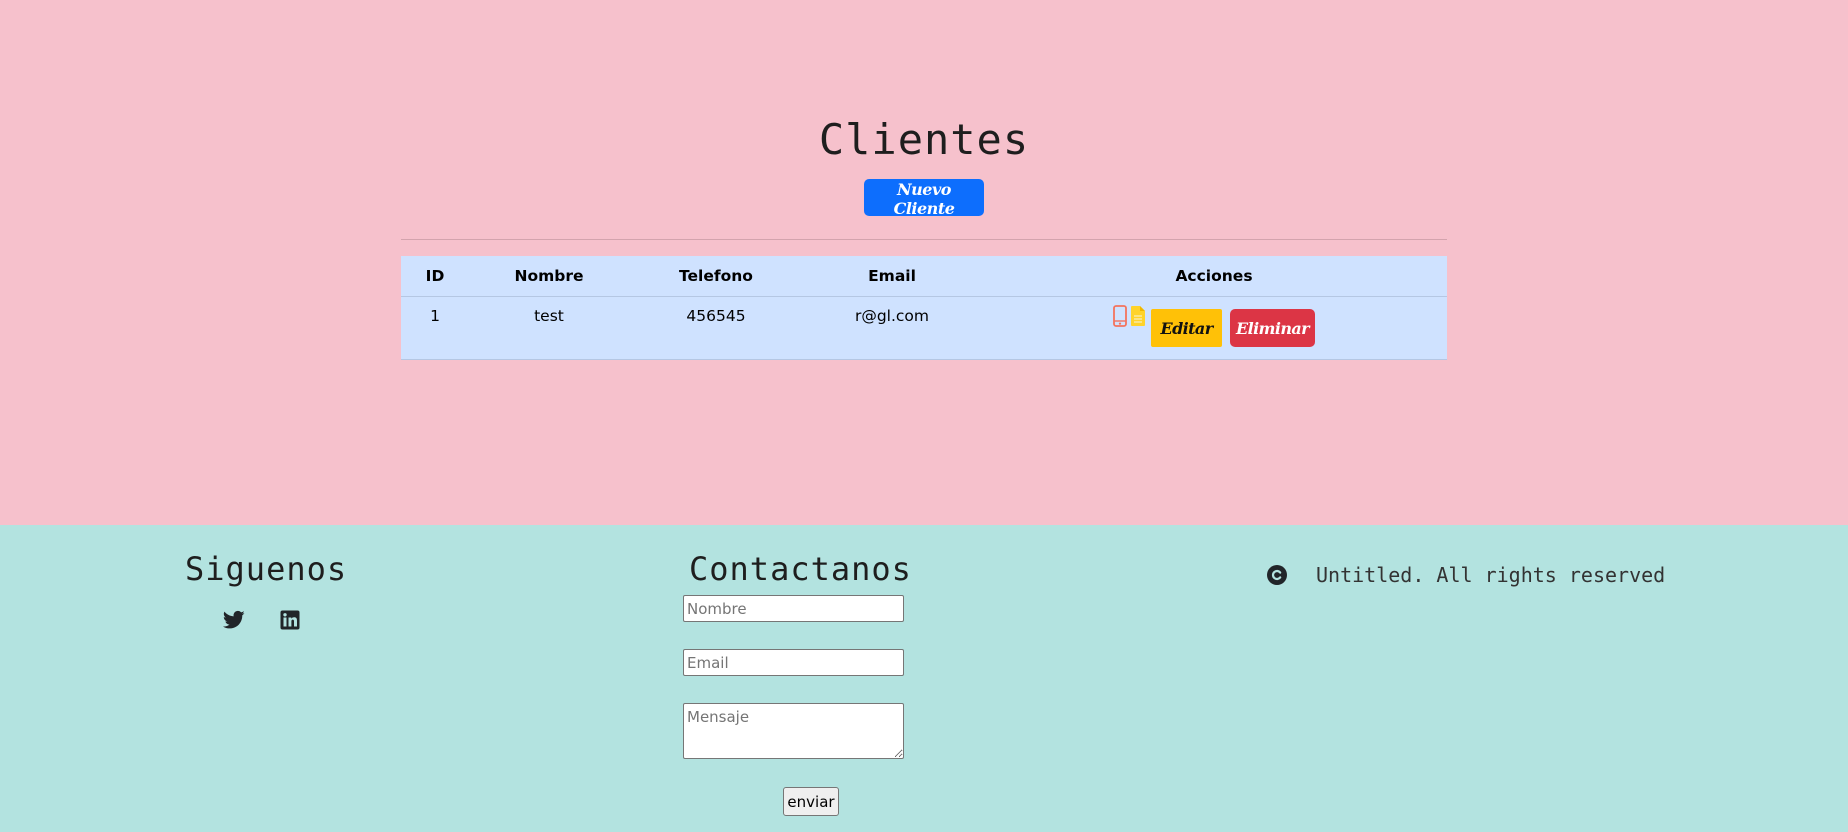 The width and height of the screenshot is (1848, 832). Describe the element at coordinates (793, 731) in the screenshot. I see `message-field` at that location.